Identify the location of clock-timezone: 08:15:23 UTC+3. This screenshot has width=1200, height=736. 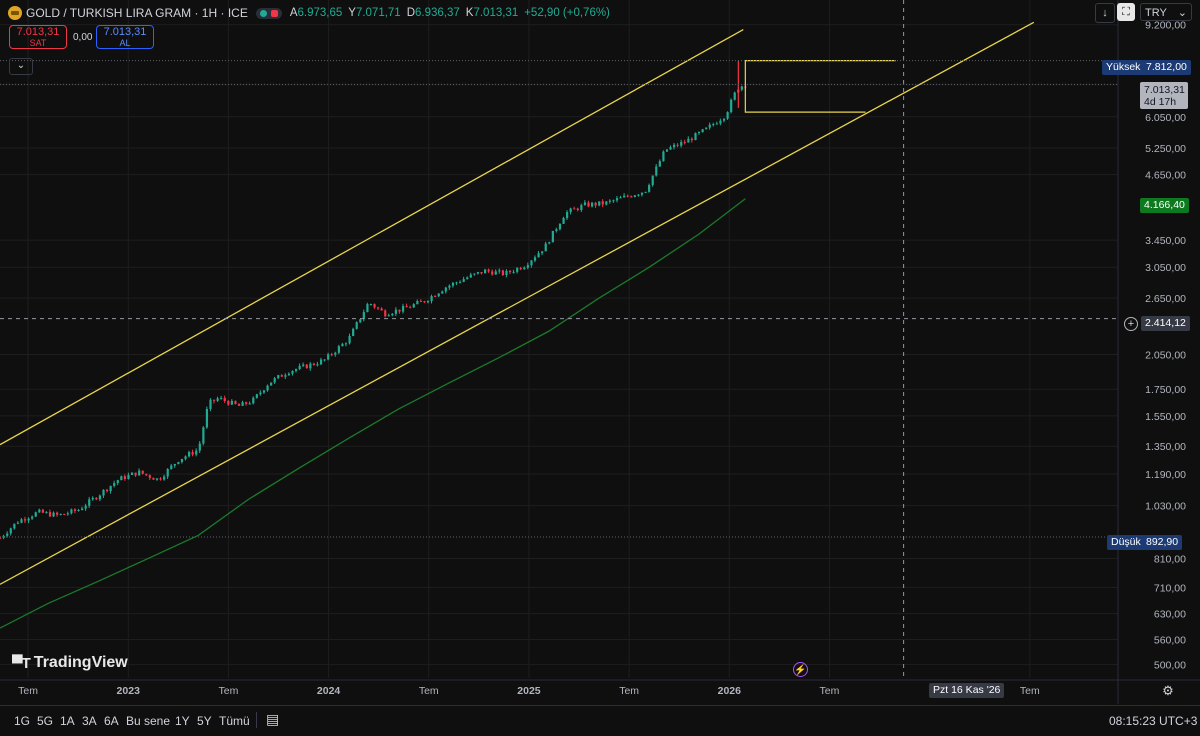
(1153, 721).